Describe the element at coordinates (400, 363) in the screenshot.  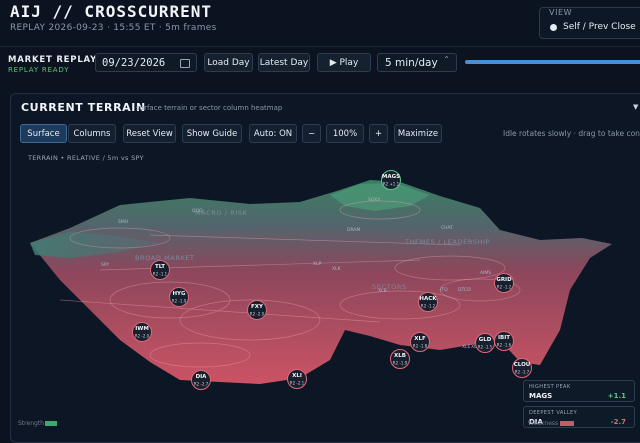
I see `ticker-value: R2 -1.9` at that location.